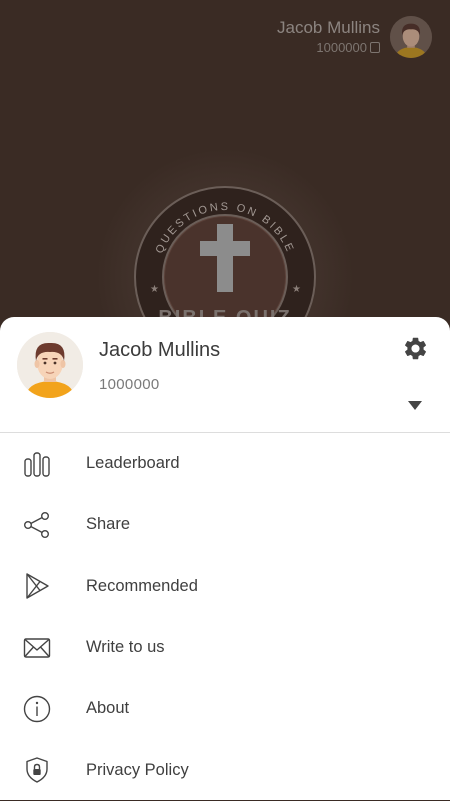  I want to click on play-store-icon, so click(37, 586).